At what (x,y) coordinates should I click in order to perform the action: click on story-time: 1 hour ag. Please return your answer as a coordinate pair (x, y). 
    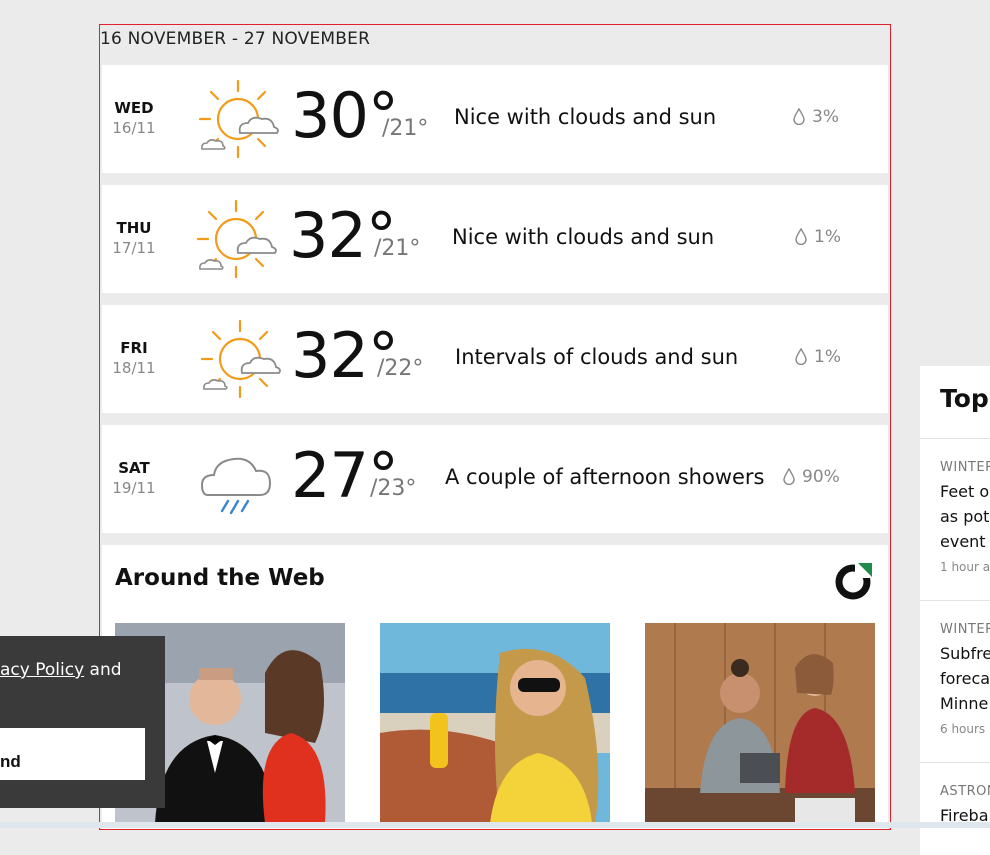
    Looking at the image, I should click on (965, 567).